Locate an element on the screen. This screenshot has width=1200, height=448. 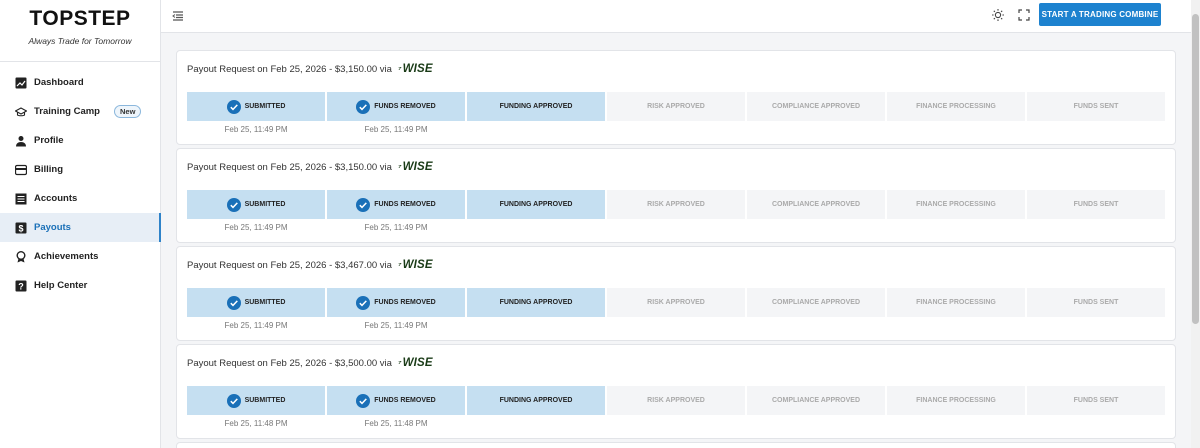
step-date: Feb 25, 11:49 PM is located at coordinates (256, 129).